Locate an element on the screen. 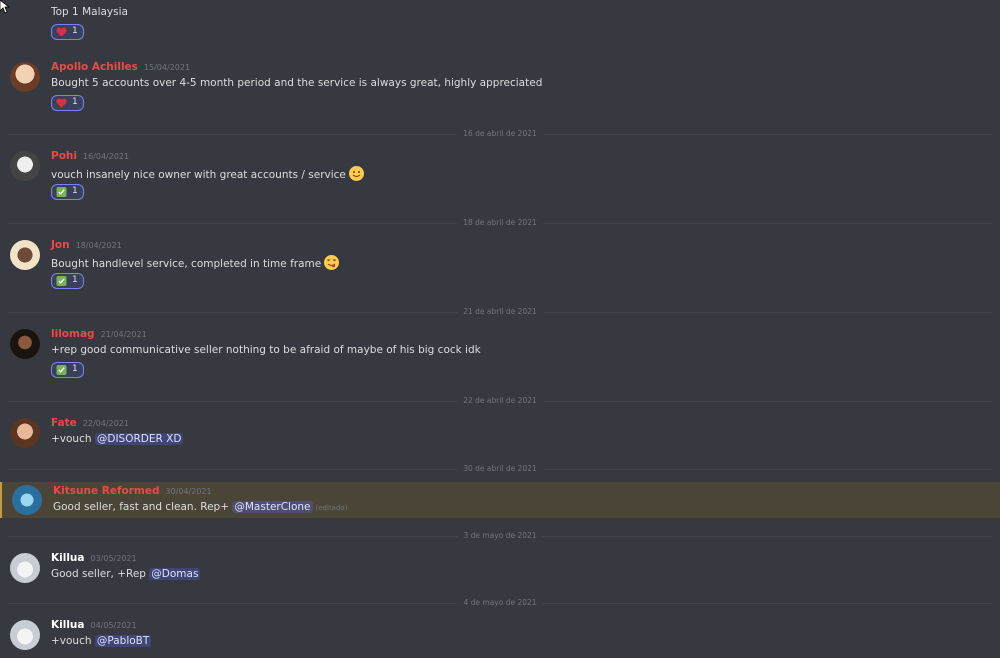  user-mention: @DISORDER XD is located at coordinates (139, 439).